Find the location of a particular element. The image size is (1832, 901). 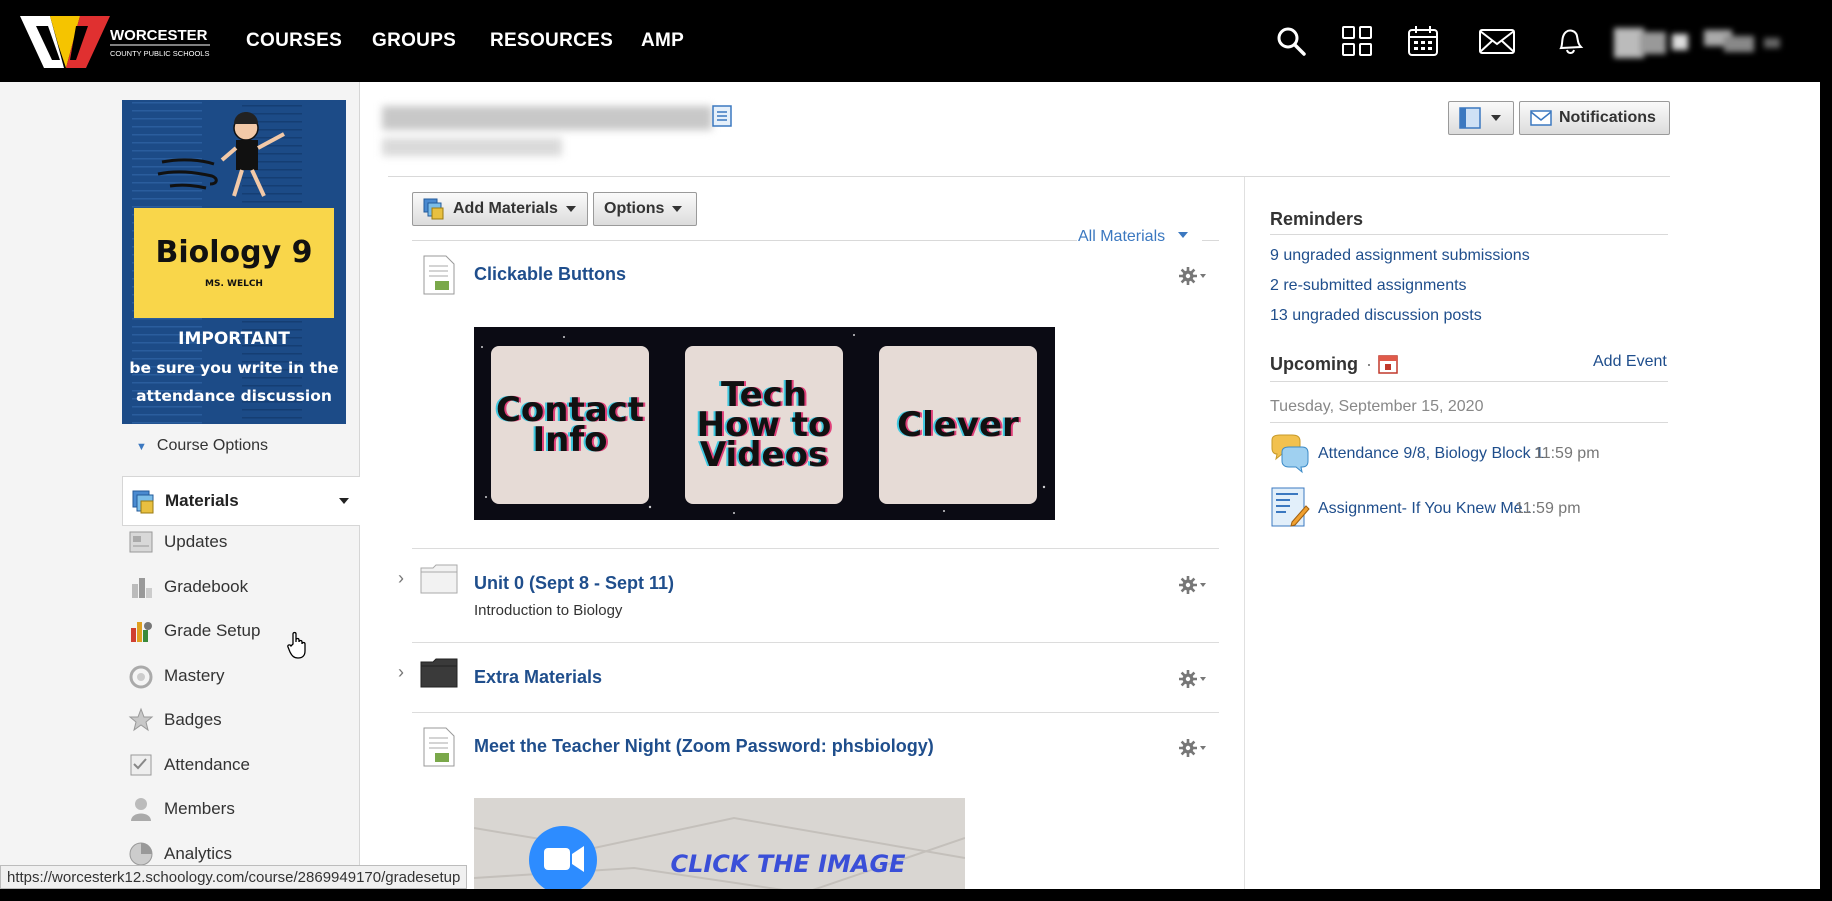

event-time: 11:59 pm is located at coordinates (1548, 508).